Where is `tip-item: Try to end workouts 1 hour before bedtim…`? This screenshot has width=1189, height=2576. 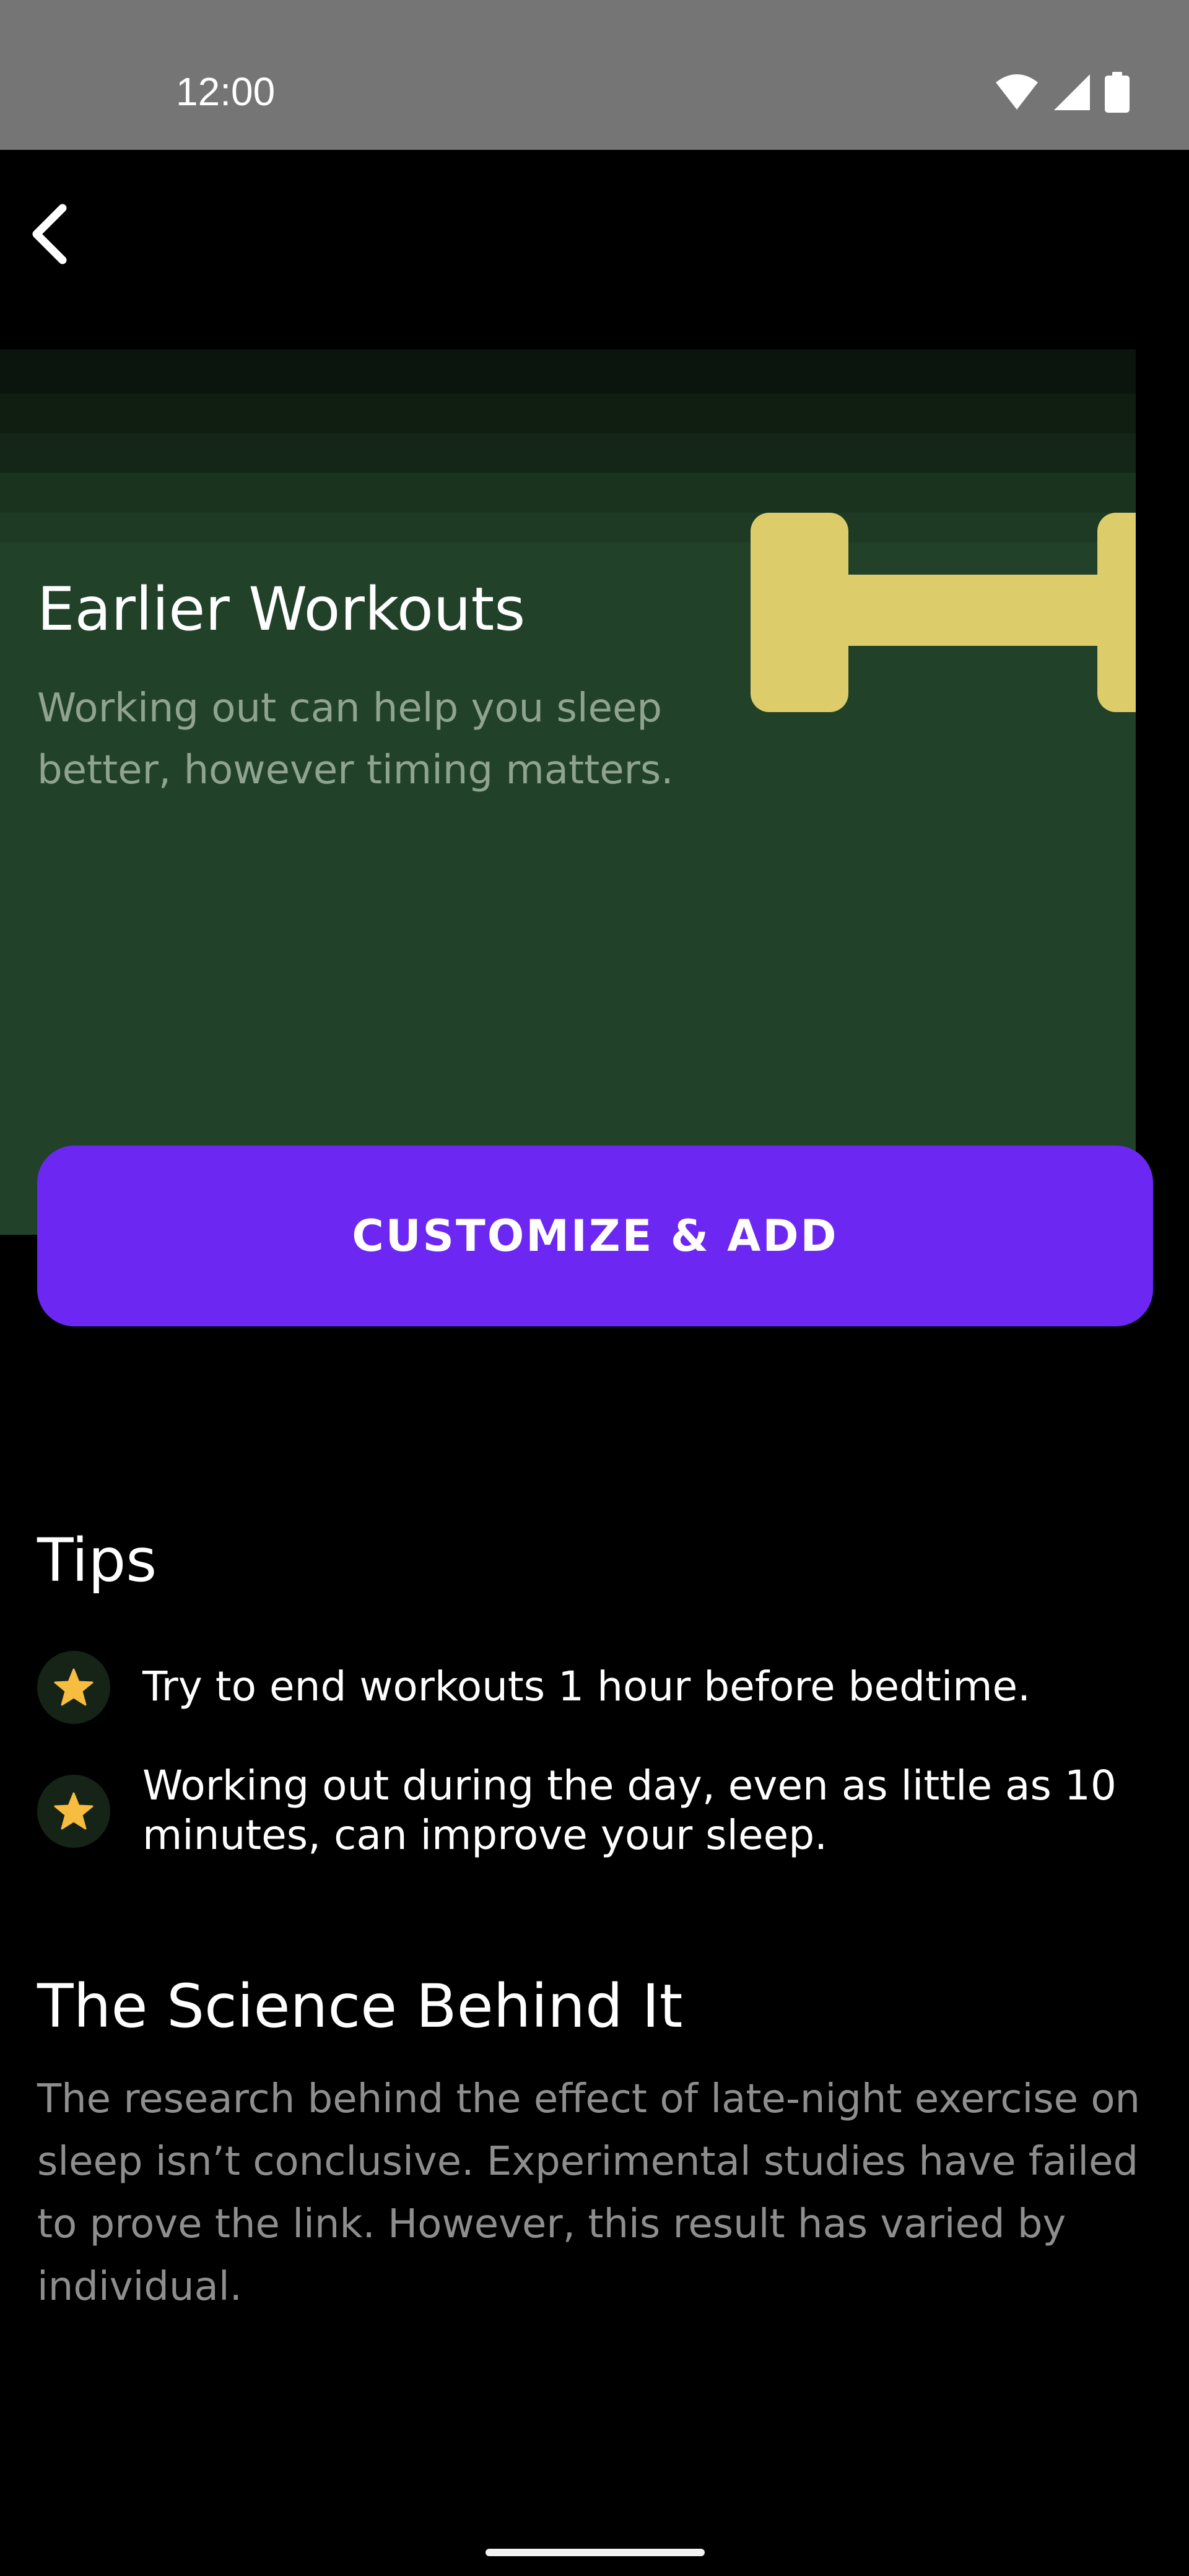 tip-item: Try to end workouts 1 hour before bedtim… is located at coordinates (594, 1688).